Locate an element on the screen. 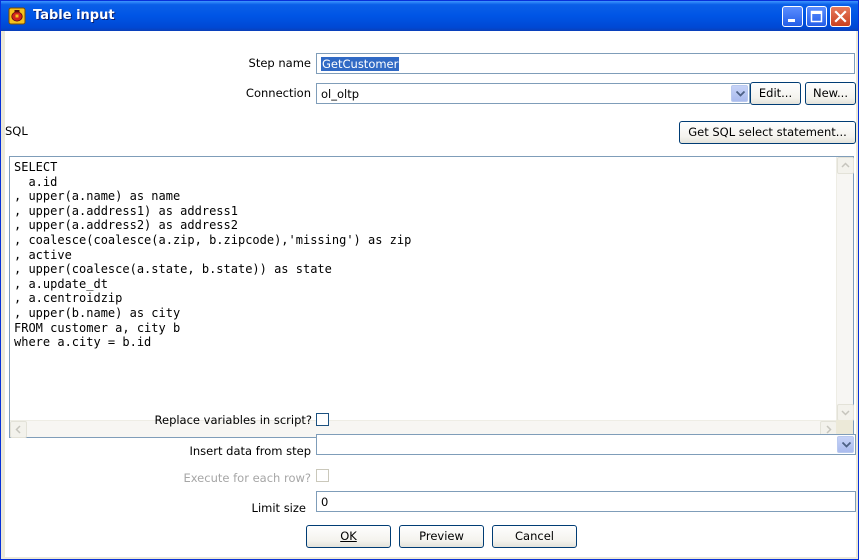 This screenshot has height=560, width=859. scroll-up-button is located at coordinates (845, 165).